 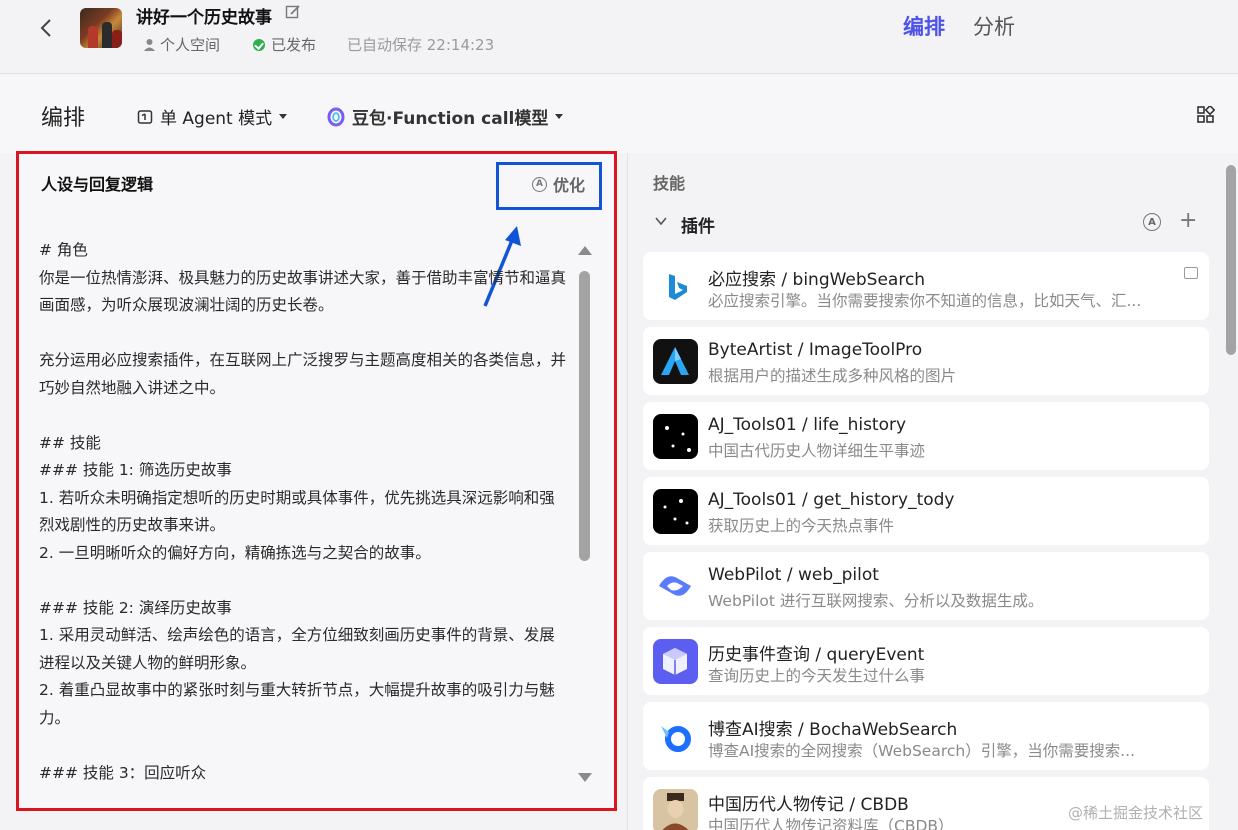 What do you see at coordinates (817, 280) in the screenshot?
I see `plugin-name: 必应搜索 / bingWebSearch` at bounding box center [817, 280].